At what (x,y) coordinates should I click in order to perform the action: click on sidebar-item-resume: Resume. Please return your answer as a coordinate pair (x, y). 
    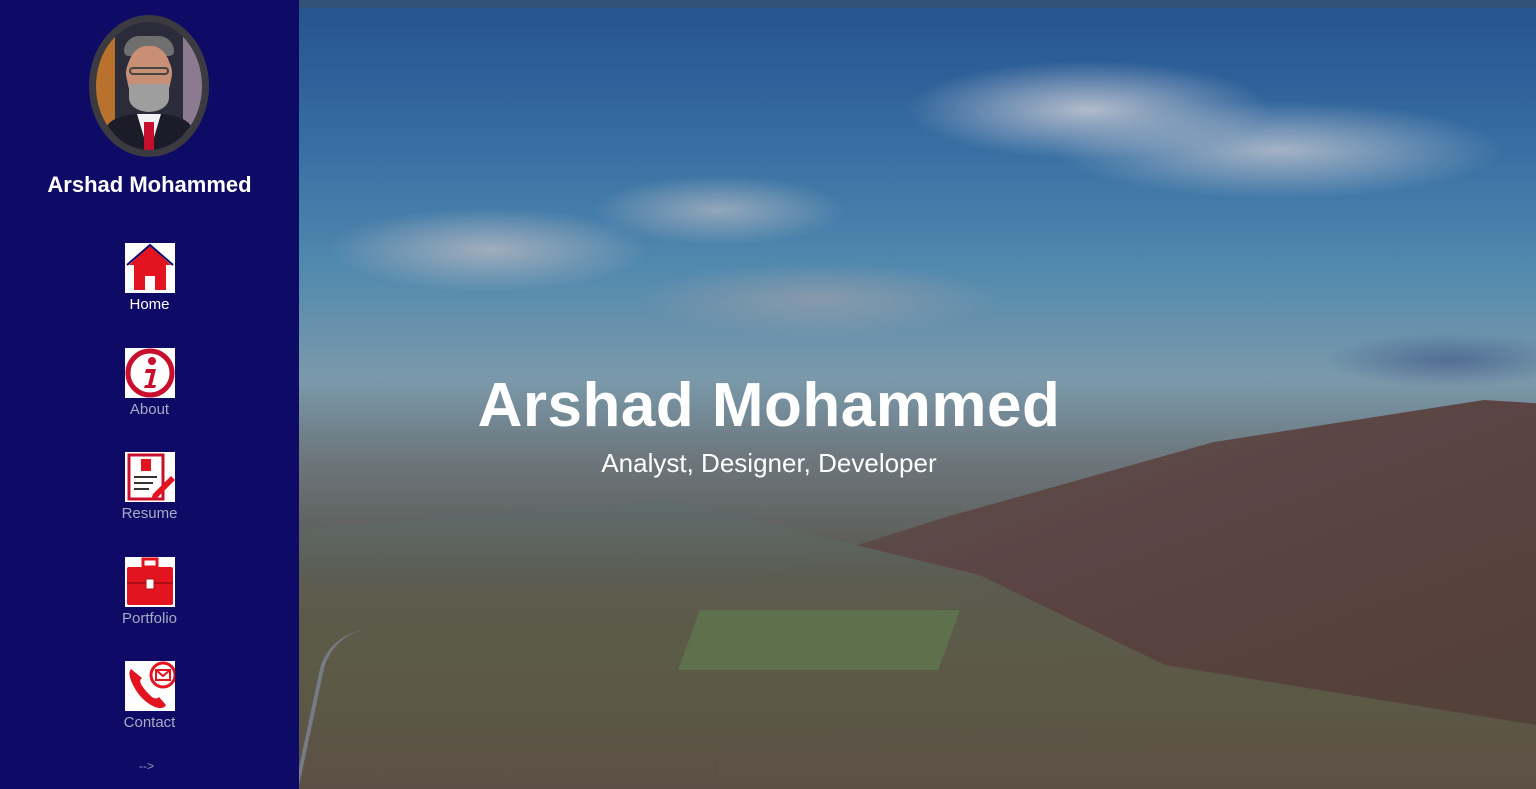
    Looking at the image, I should click on (149, 487).